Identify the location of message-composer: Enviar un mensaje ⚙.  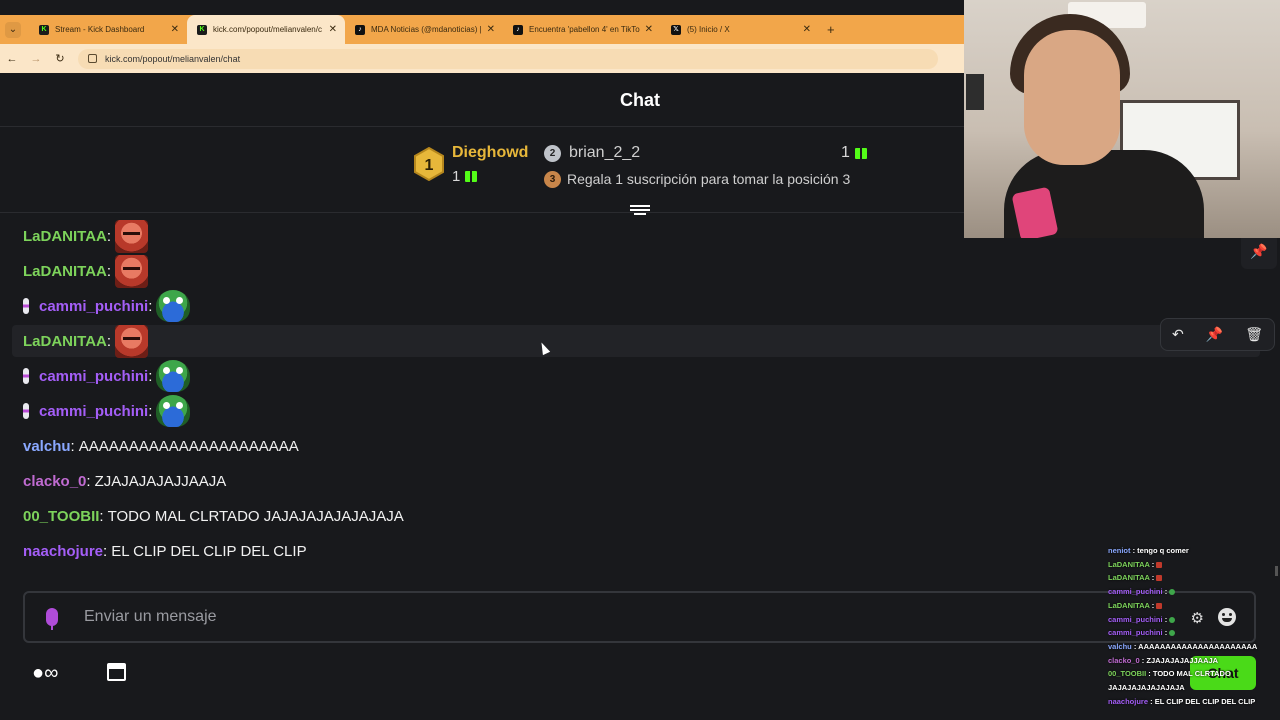
(639, 617).